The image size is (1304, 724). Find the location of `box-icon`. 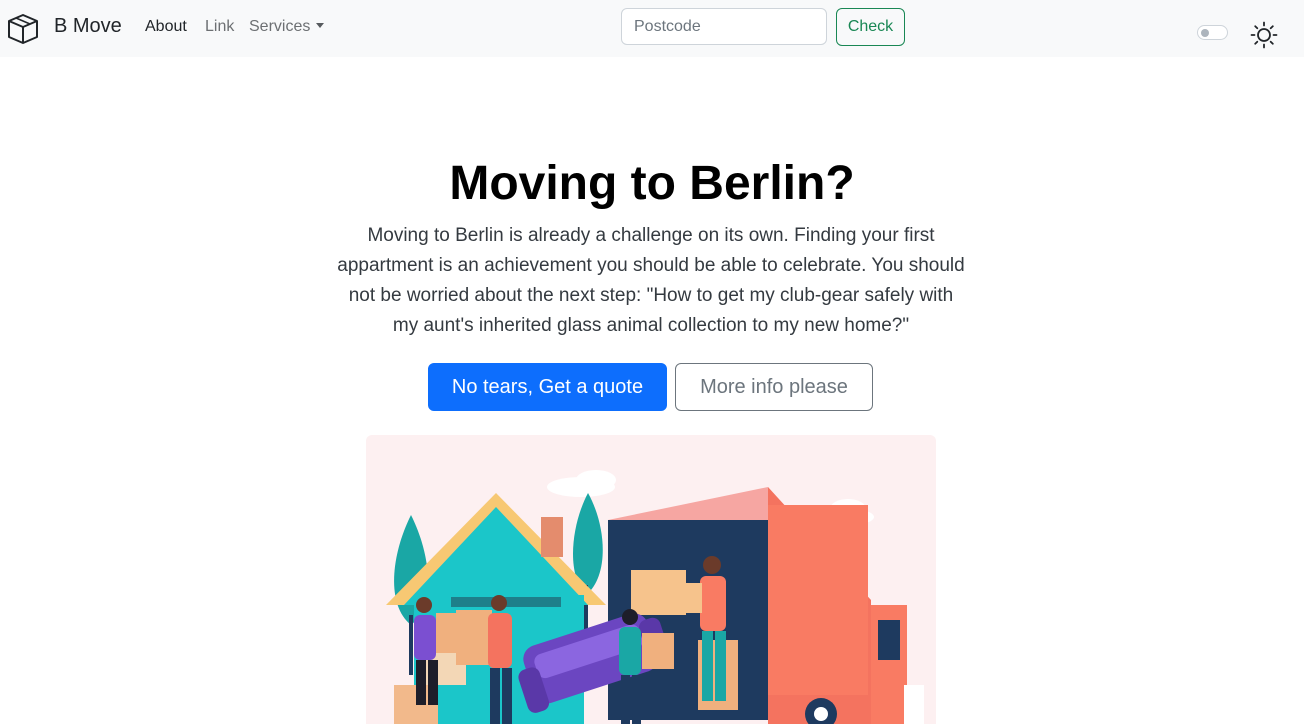

box-icon is located at coordinates (23, 29).